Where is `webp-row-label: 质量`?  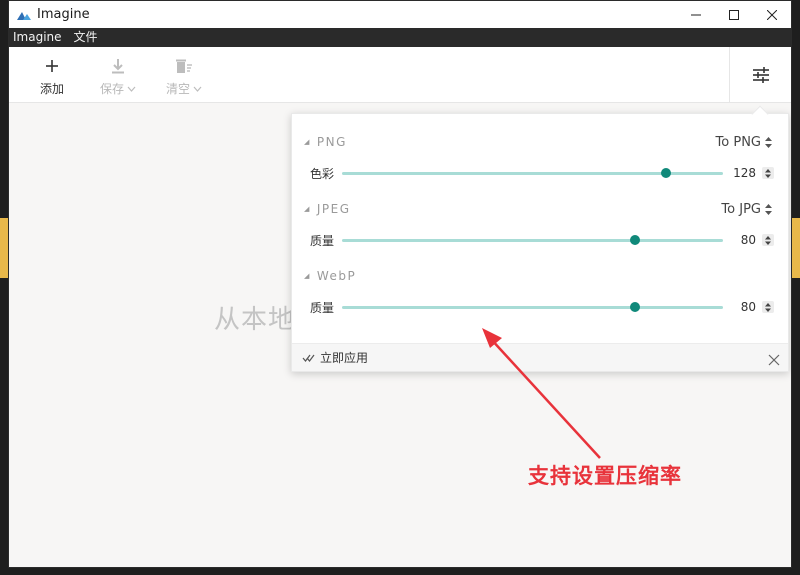 webp-row-label: 质量 is located at coordinates (322, 307).